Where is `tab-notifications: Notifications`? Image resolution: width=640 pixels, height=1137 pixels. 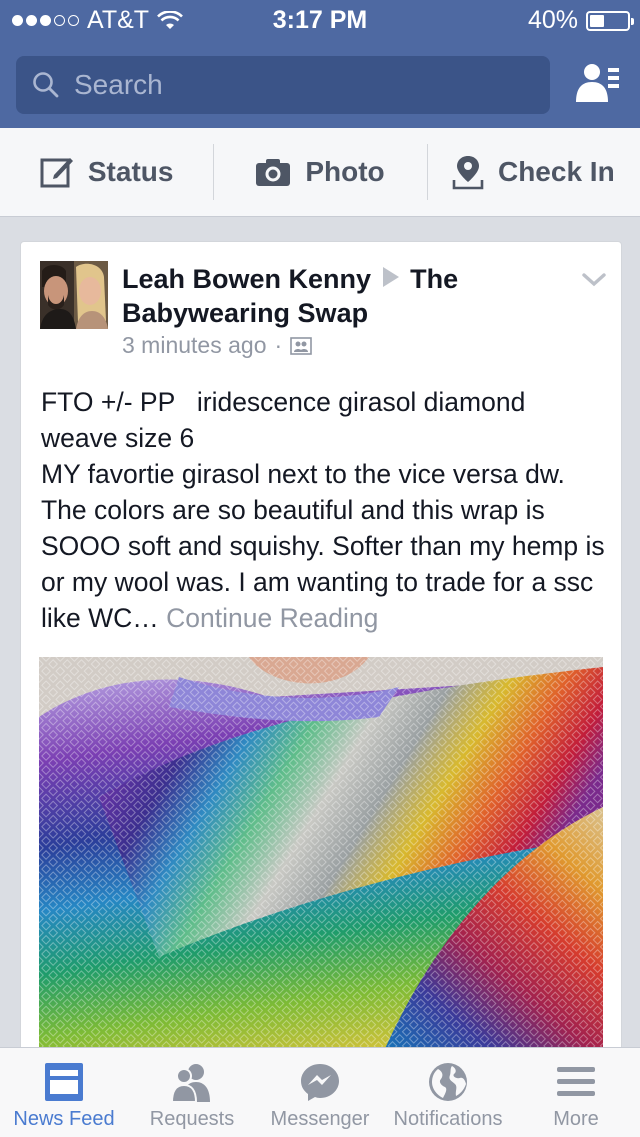 tab-notifications: Notifications is located at coordinates (448, 1092).